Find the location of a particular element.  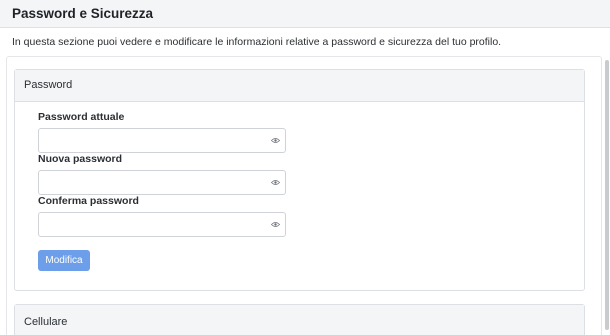

cellulare-card-header: Cellulare is located at coordinates (299, 320).